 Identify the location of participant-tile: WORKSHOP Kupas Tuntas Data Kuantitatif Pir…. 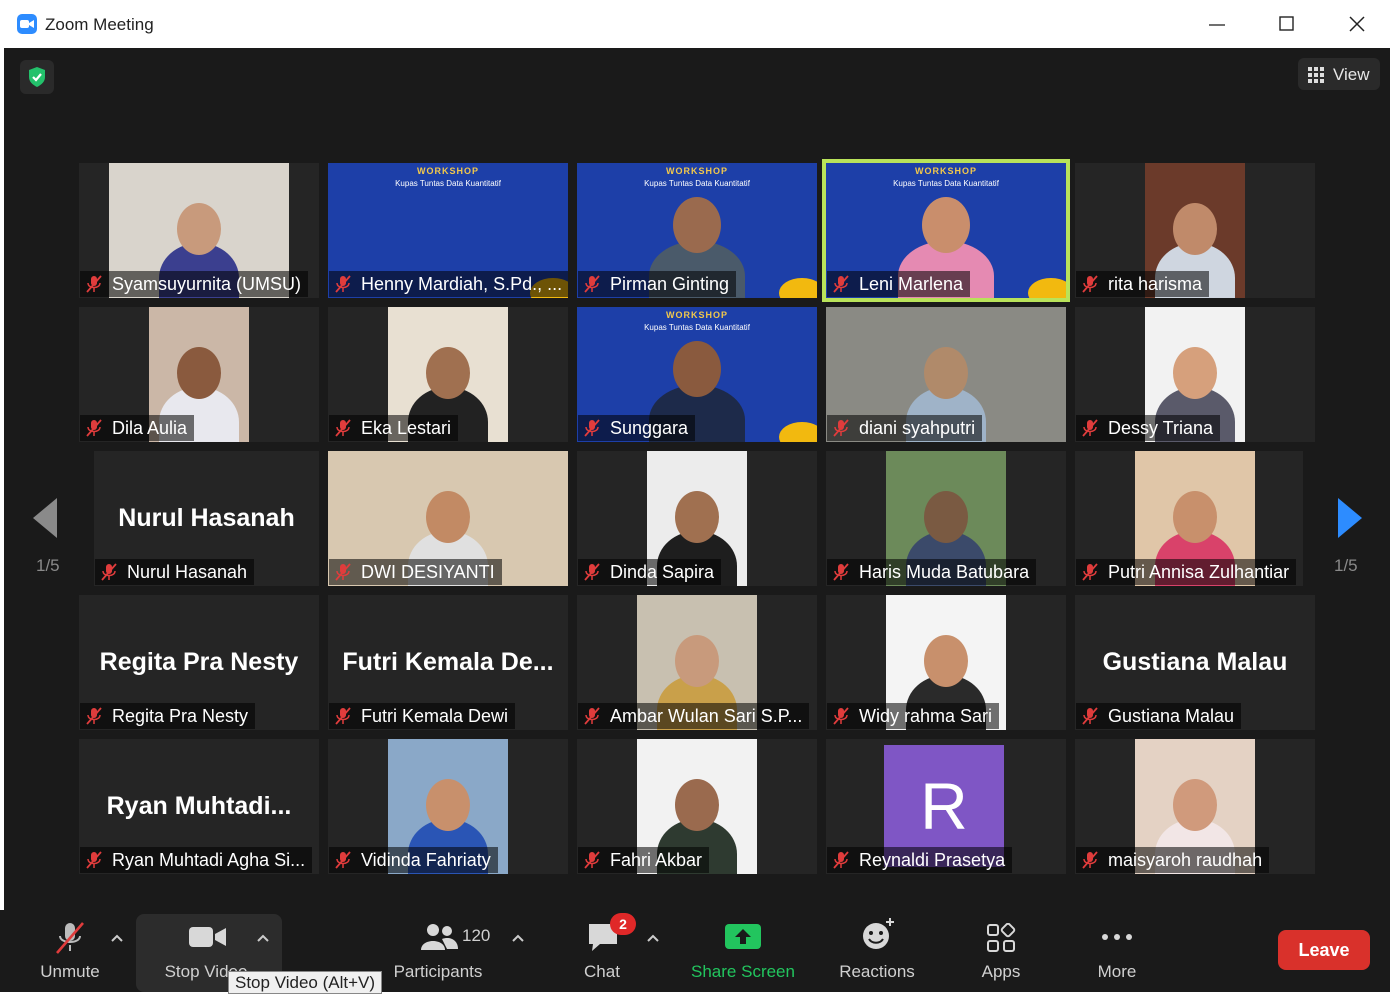
(697, 230).